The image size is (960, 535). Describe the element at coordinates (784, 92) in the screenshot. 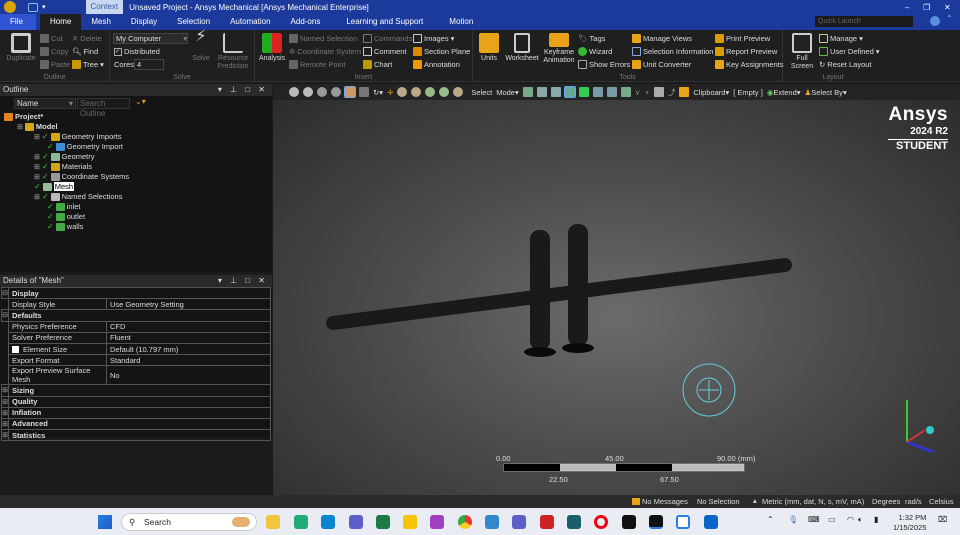

I see `extend-dropdown: ◉Extend▾` at that location.